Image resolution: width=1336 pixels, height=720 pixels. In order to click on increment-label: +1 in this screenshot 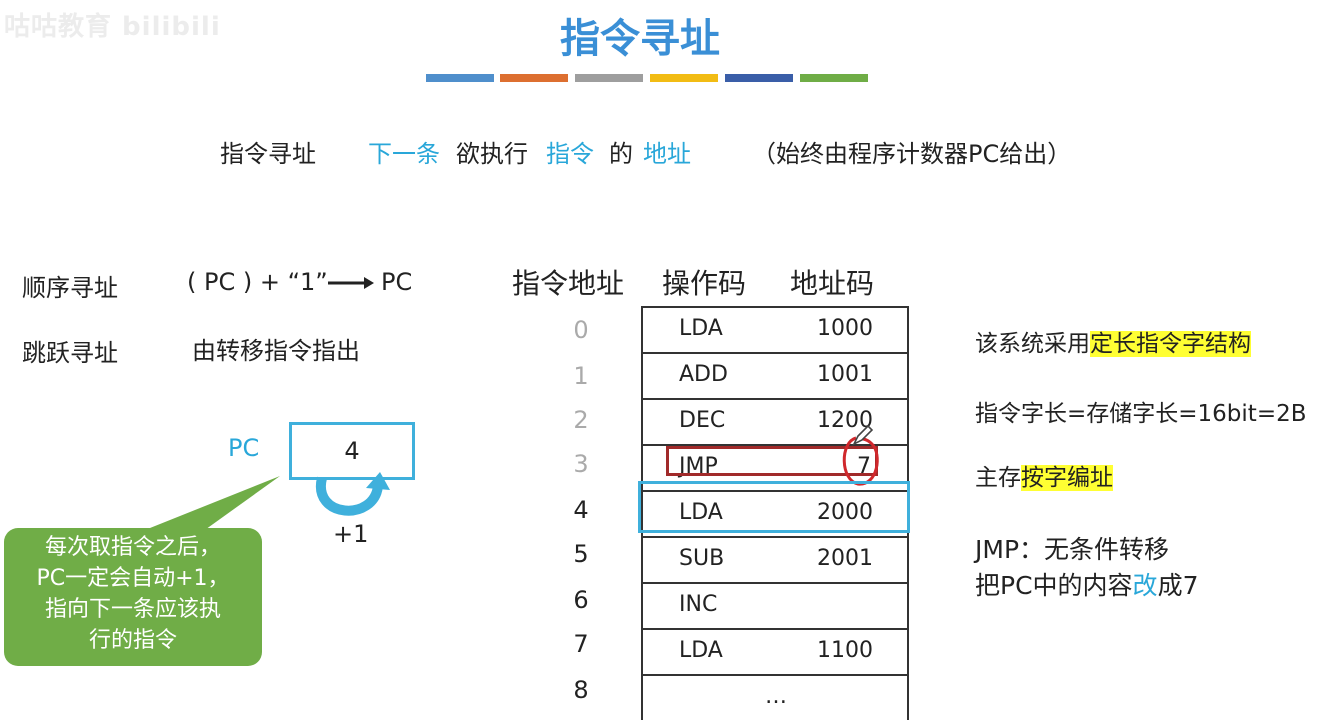, I will do `click(351, 534)`.